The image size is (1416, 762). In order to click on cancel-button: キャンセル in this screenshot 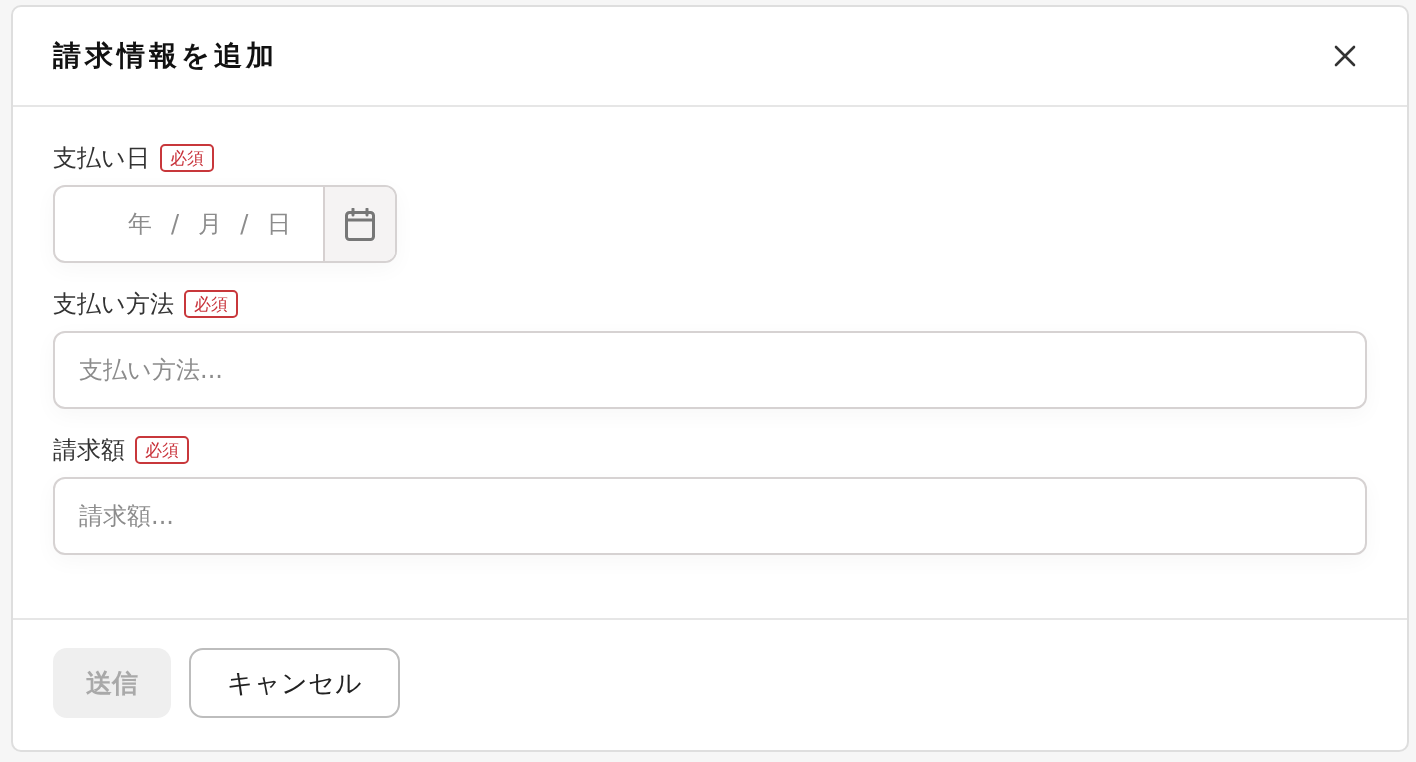, I will do `click(294, 683)`.